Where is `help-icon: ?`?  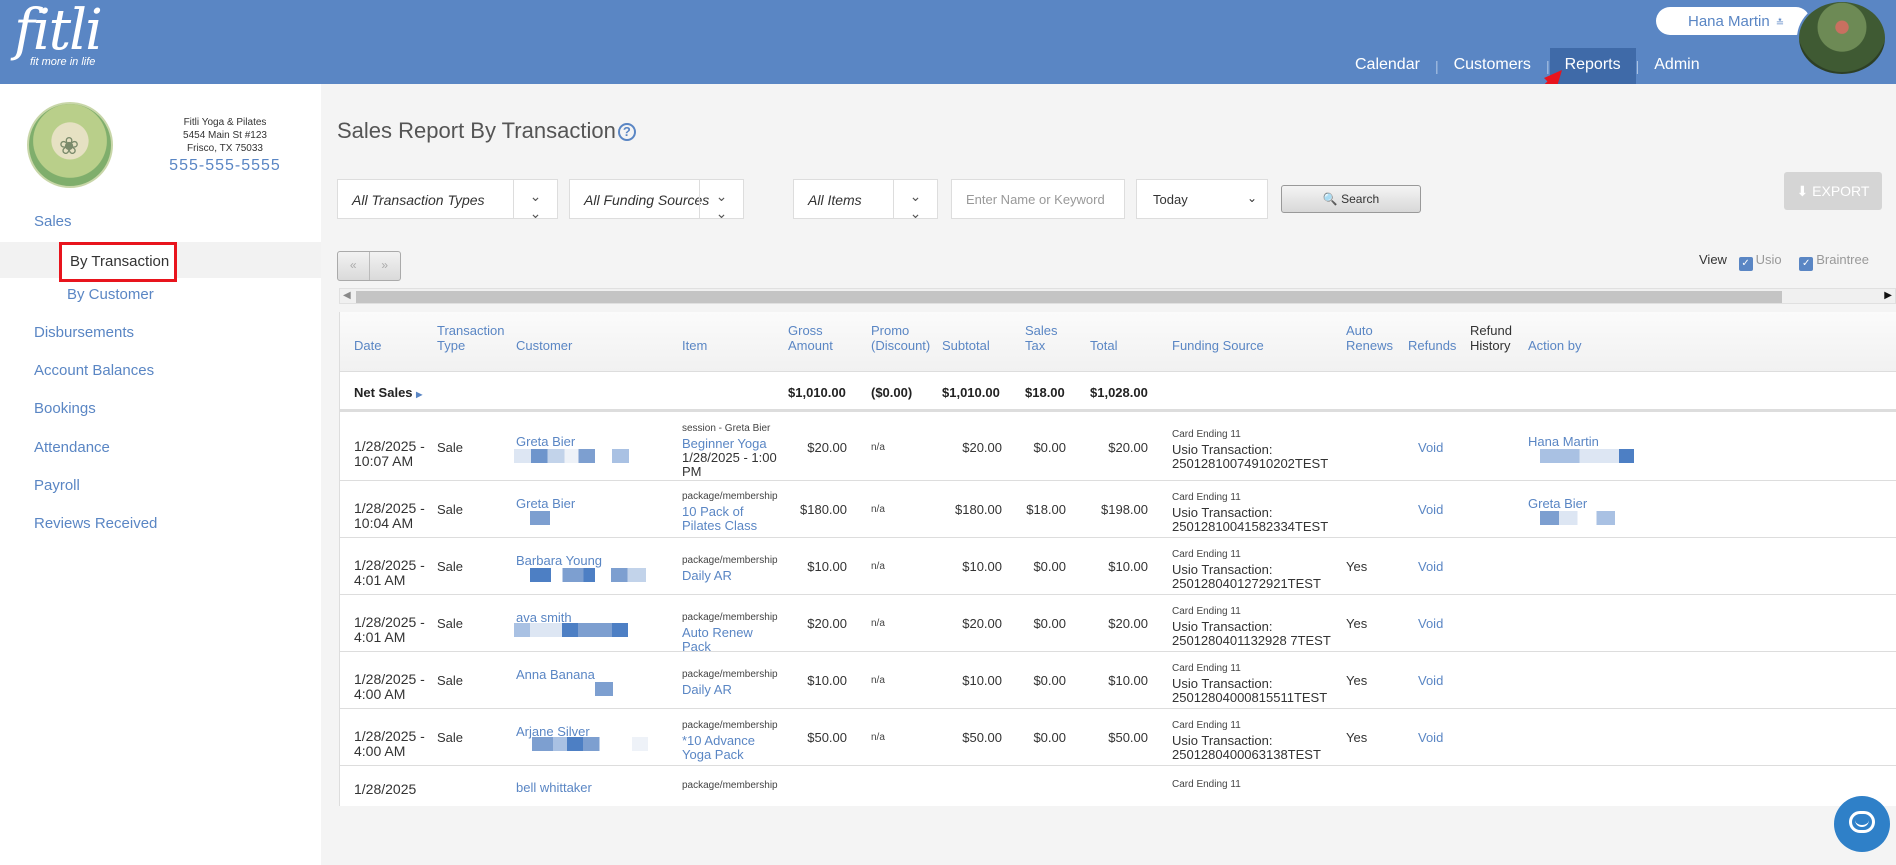
help-icon: ? is located at coordinates (626, 132).